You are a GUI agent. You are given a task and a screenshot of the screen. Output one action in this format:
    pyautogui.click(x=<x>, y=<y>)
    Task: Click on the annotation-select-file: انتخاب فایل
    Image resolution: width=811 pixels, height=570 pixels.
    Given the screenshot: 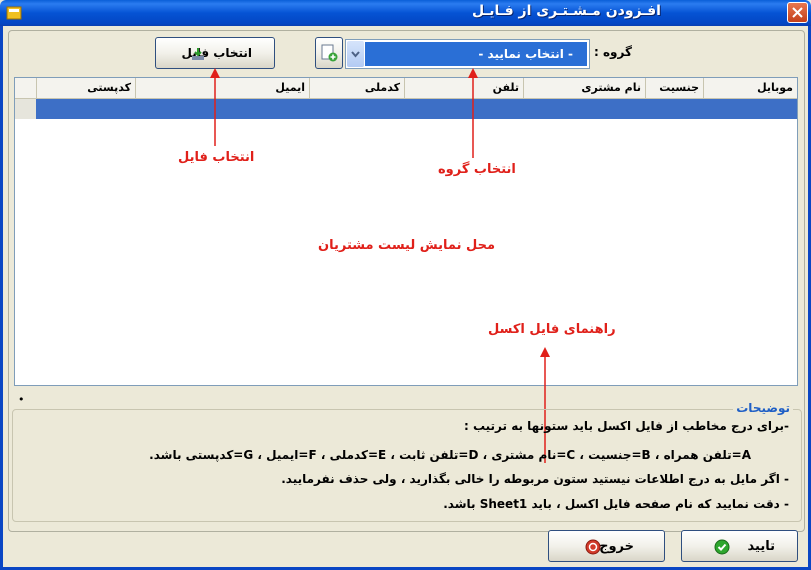 What is the action you would take?
    pyautogui.click(x=216, y=157)
    